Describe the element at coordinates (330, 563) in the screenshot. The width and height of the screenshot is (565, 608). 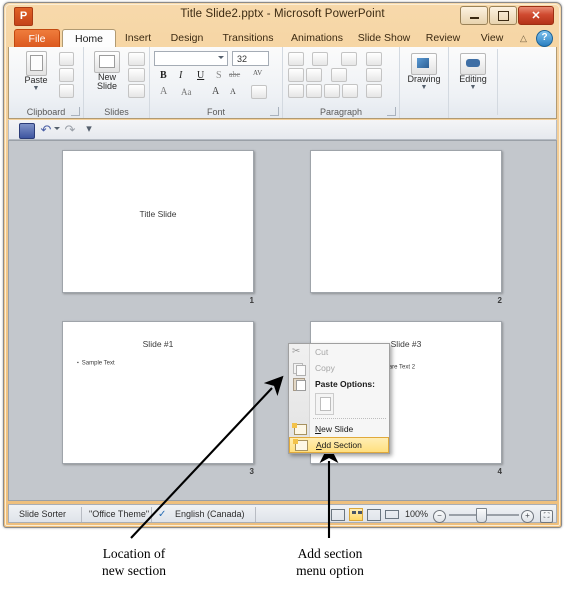
I see `caption-add-section-menu-option: Add section menu option` at that location.